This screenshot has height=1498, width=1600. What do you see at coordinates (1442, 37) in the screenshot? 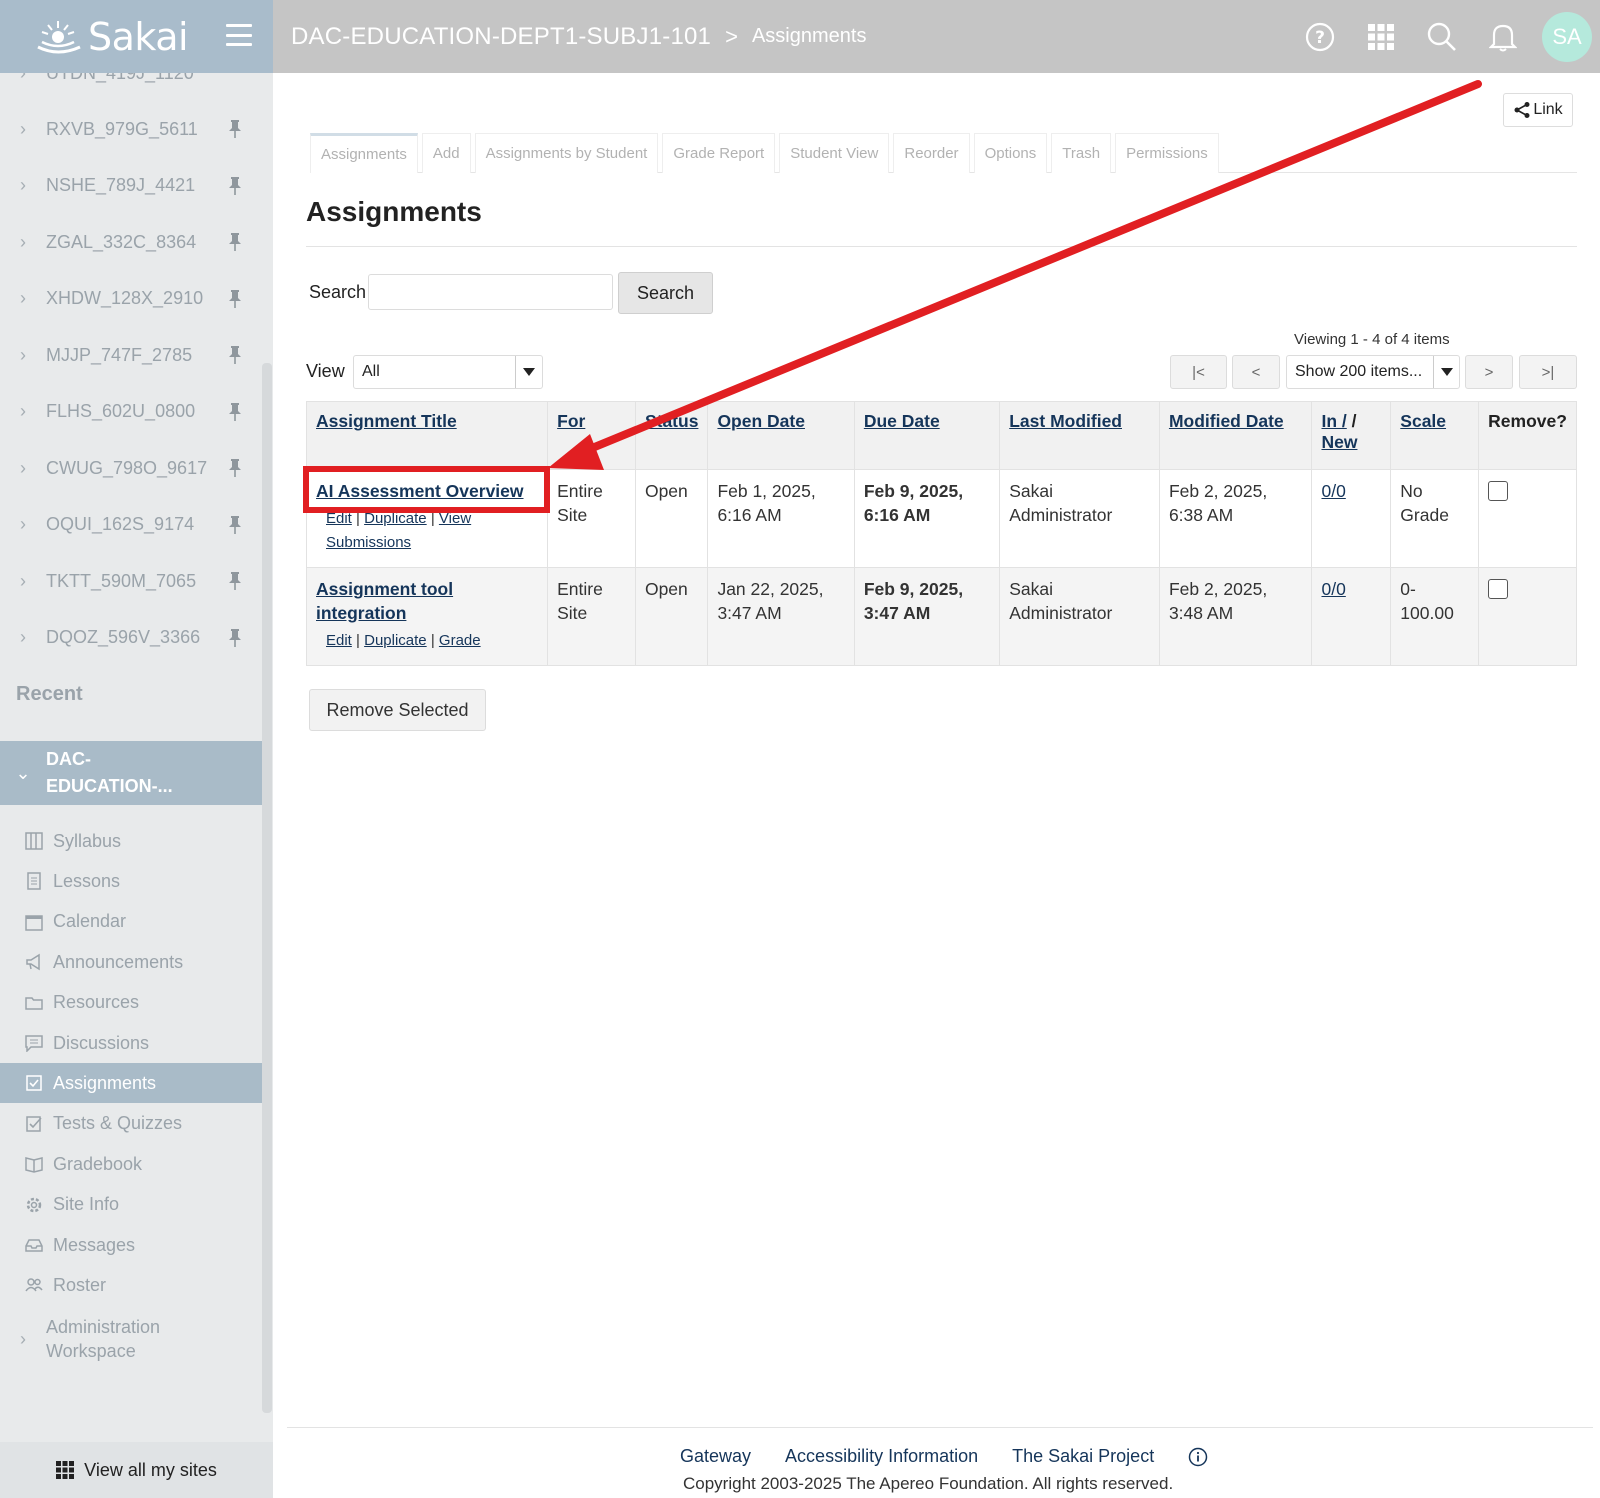
I see `search-icon` at bounding box center [1442, 37].